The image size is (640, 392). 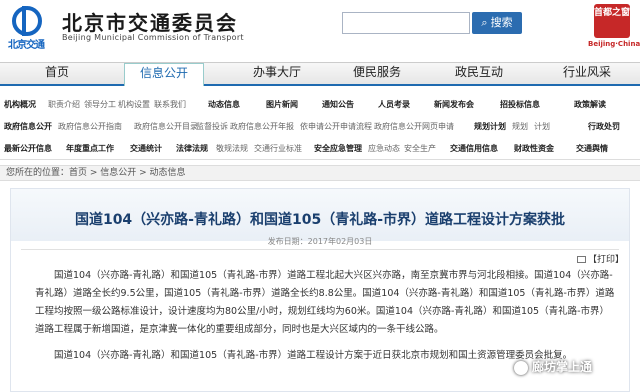 What do you see at coordinates (474, 148) in the screenshot?
I see `subnav-link: 交通信用信息` at bounding box center [474, 148].